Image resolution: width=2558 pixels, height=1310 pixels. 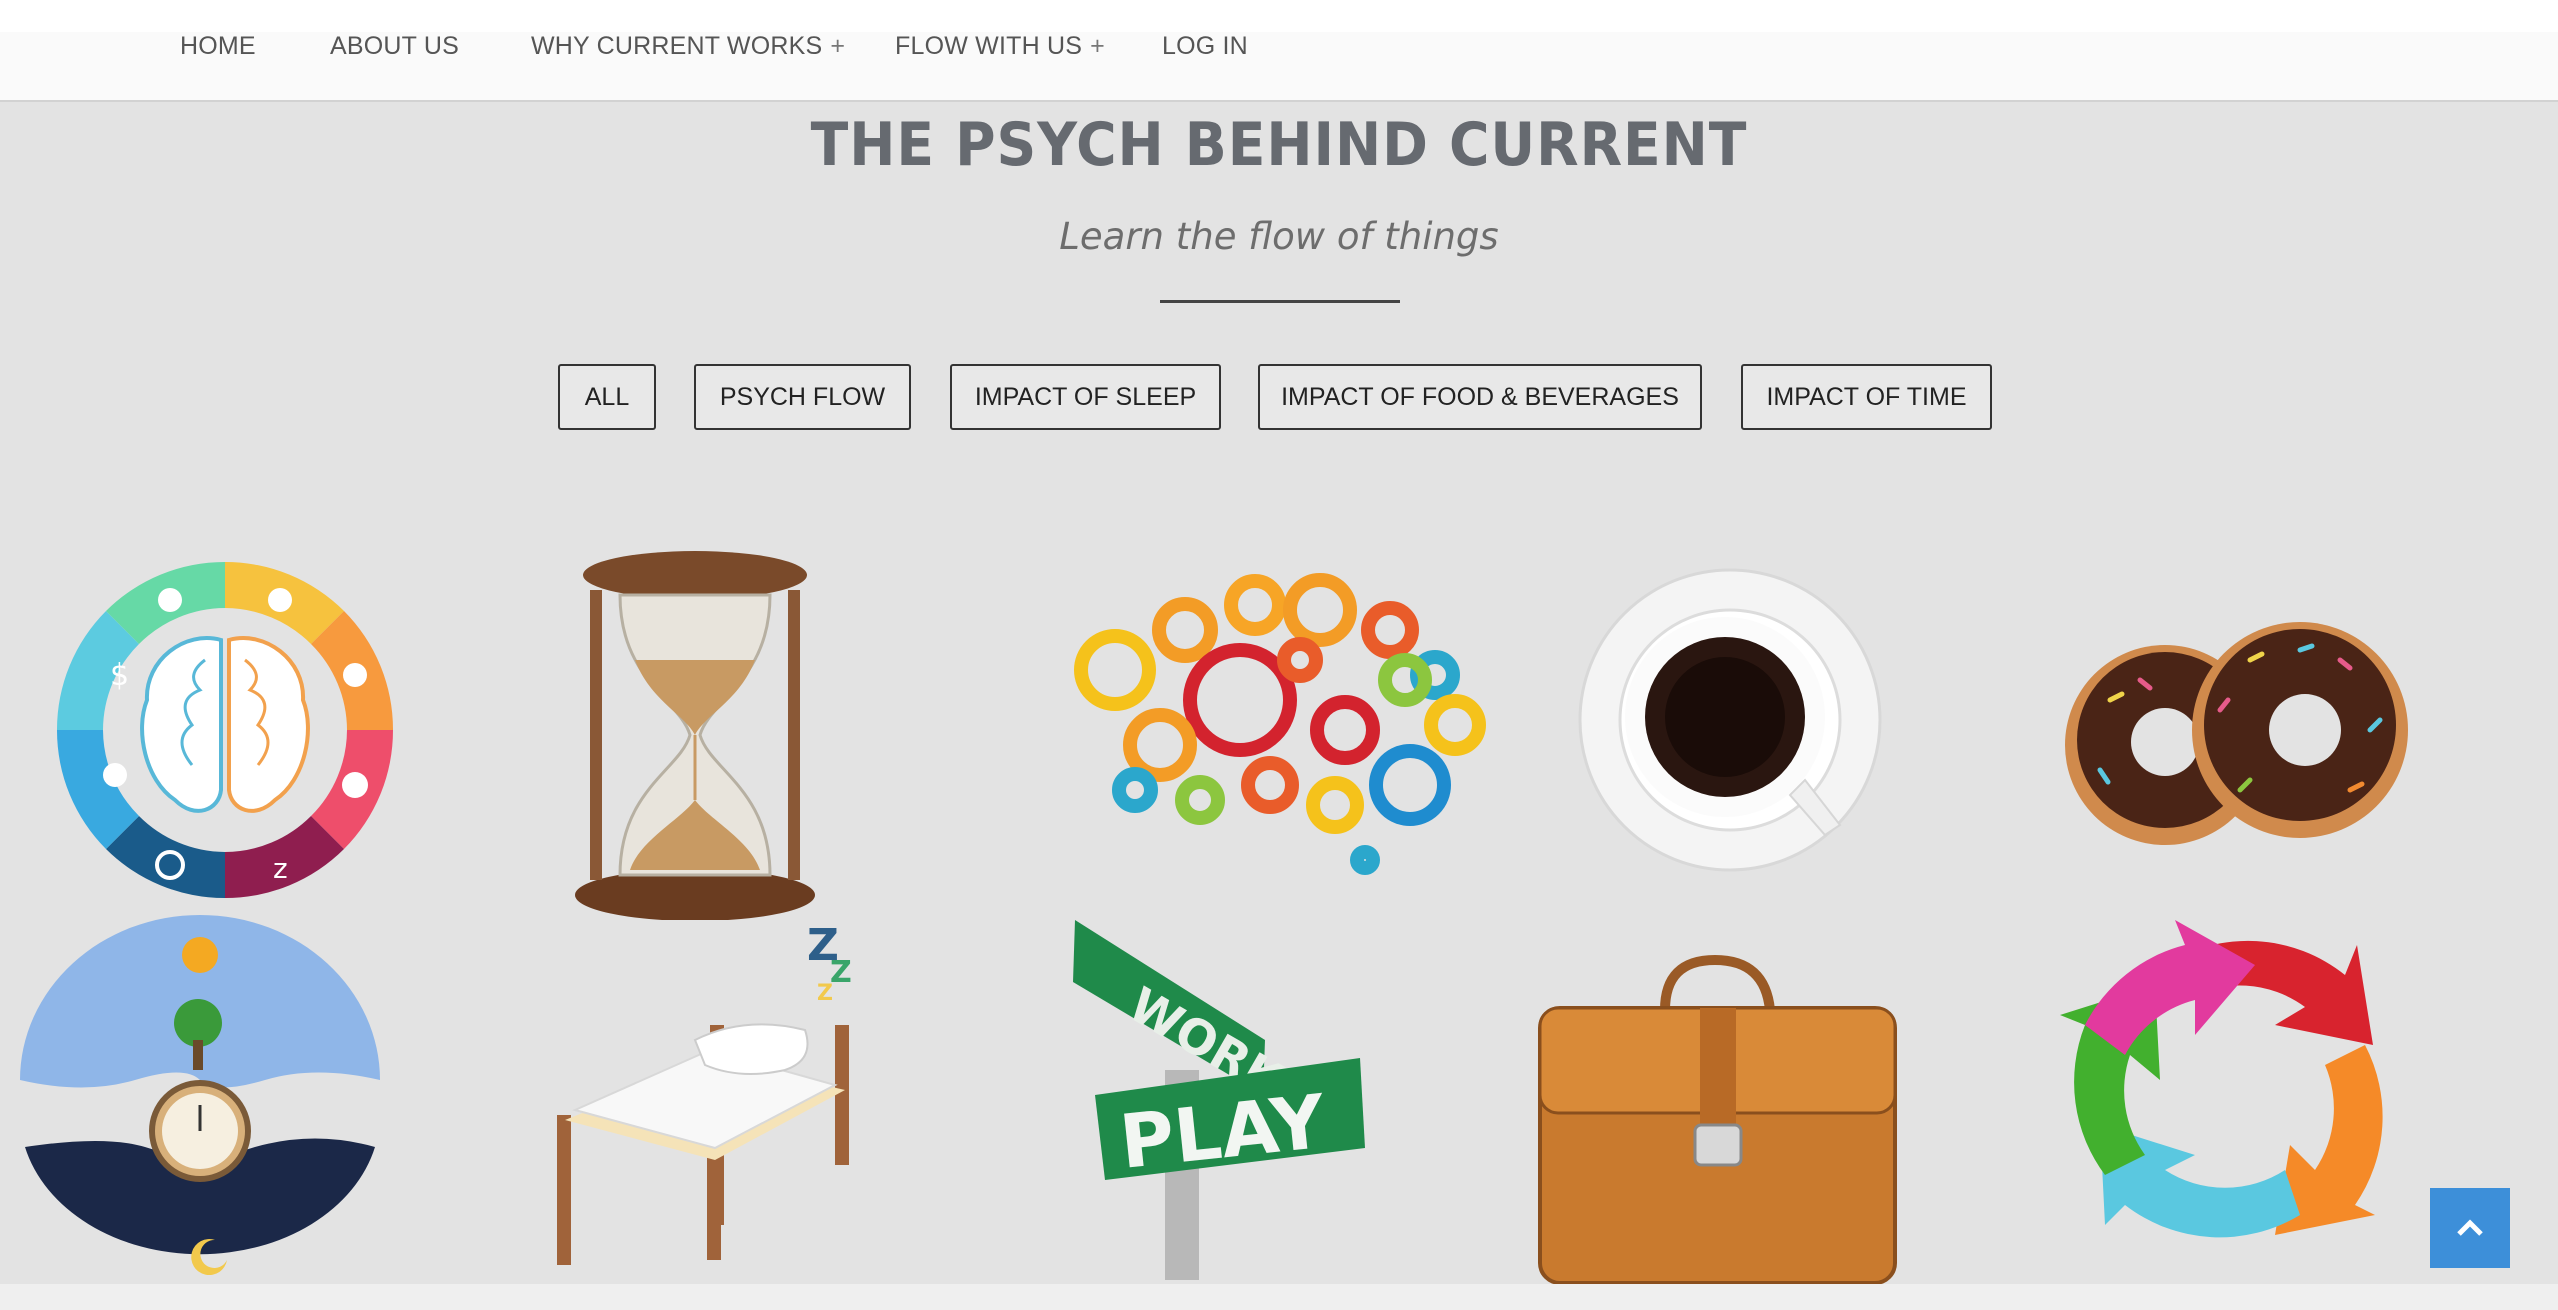 I want to click on svg-text: z, so click(x=280, y=868).